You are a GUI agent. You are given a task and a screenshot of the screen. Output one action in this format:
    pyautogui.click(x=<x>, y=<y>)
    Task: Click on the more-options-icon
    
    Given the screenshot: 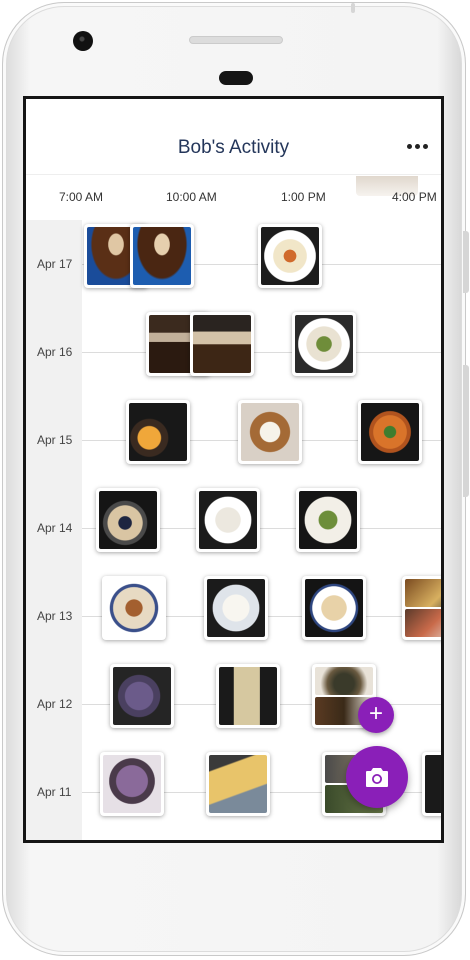 What is the action you would take?
    pyautogui.click(x=417, y=146)
    